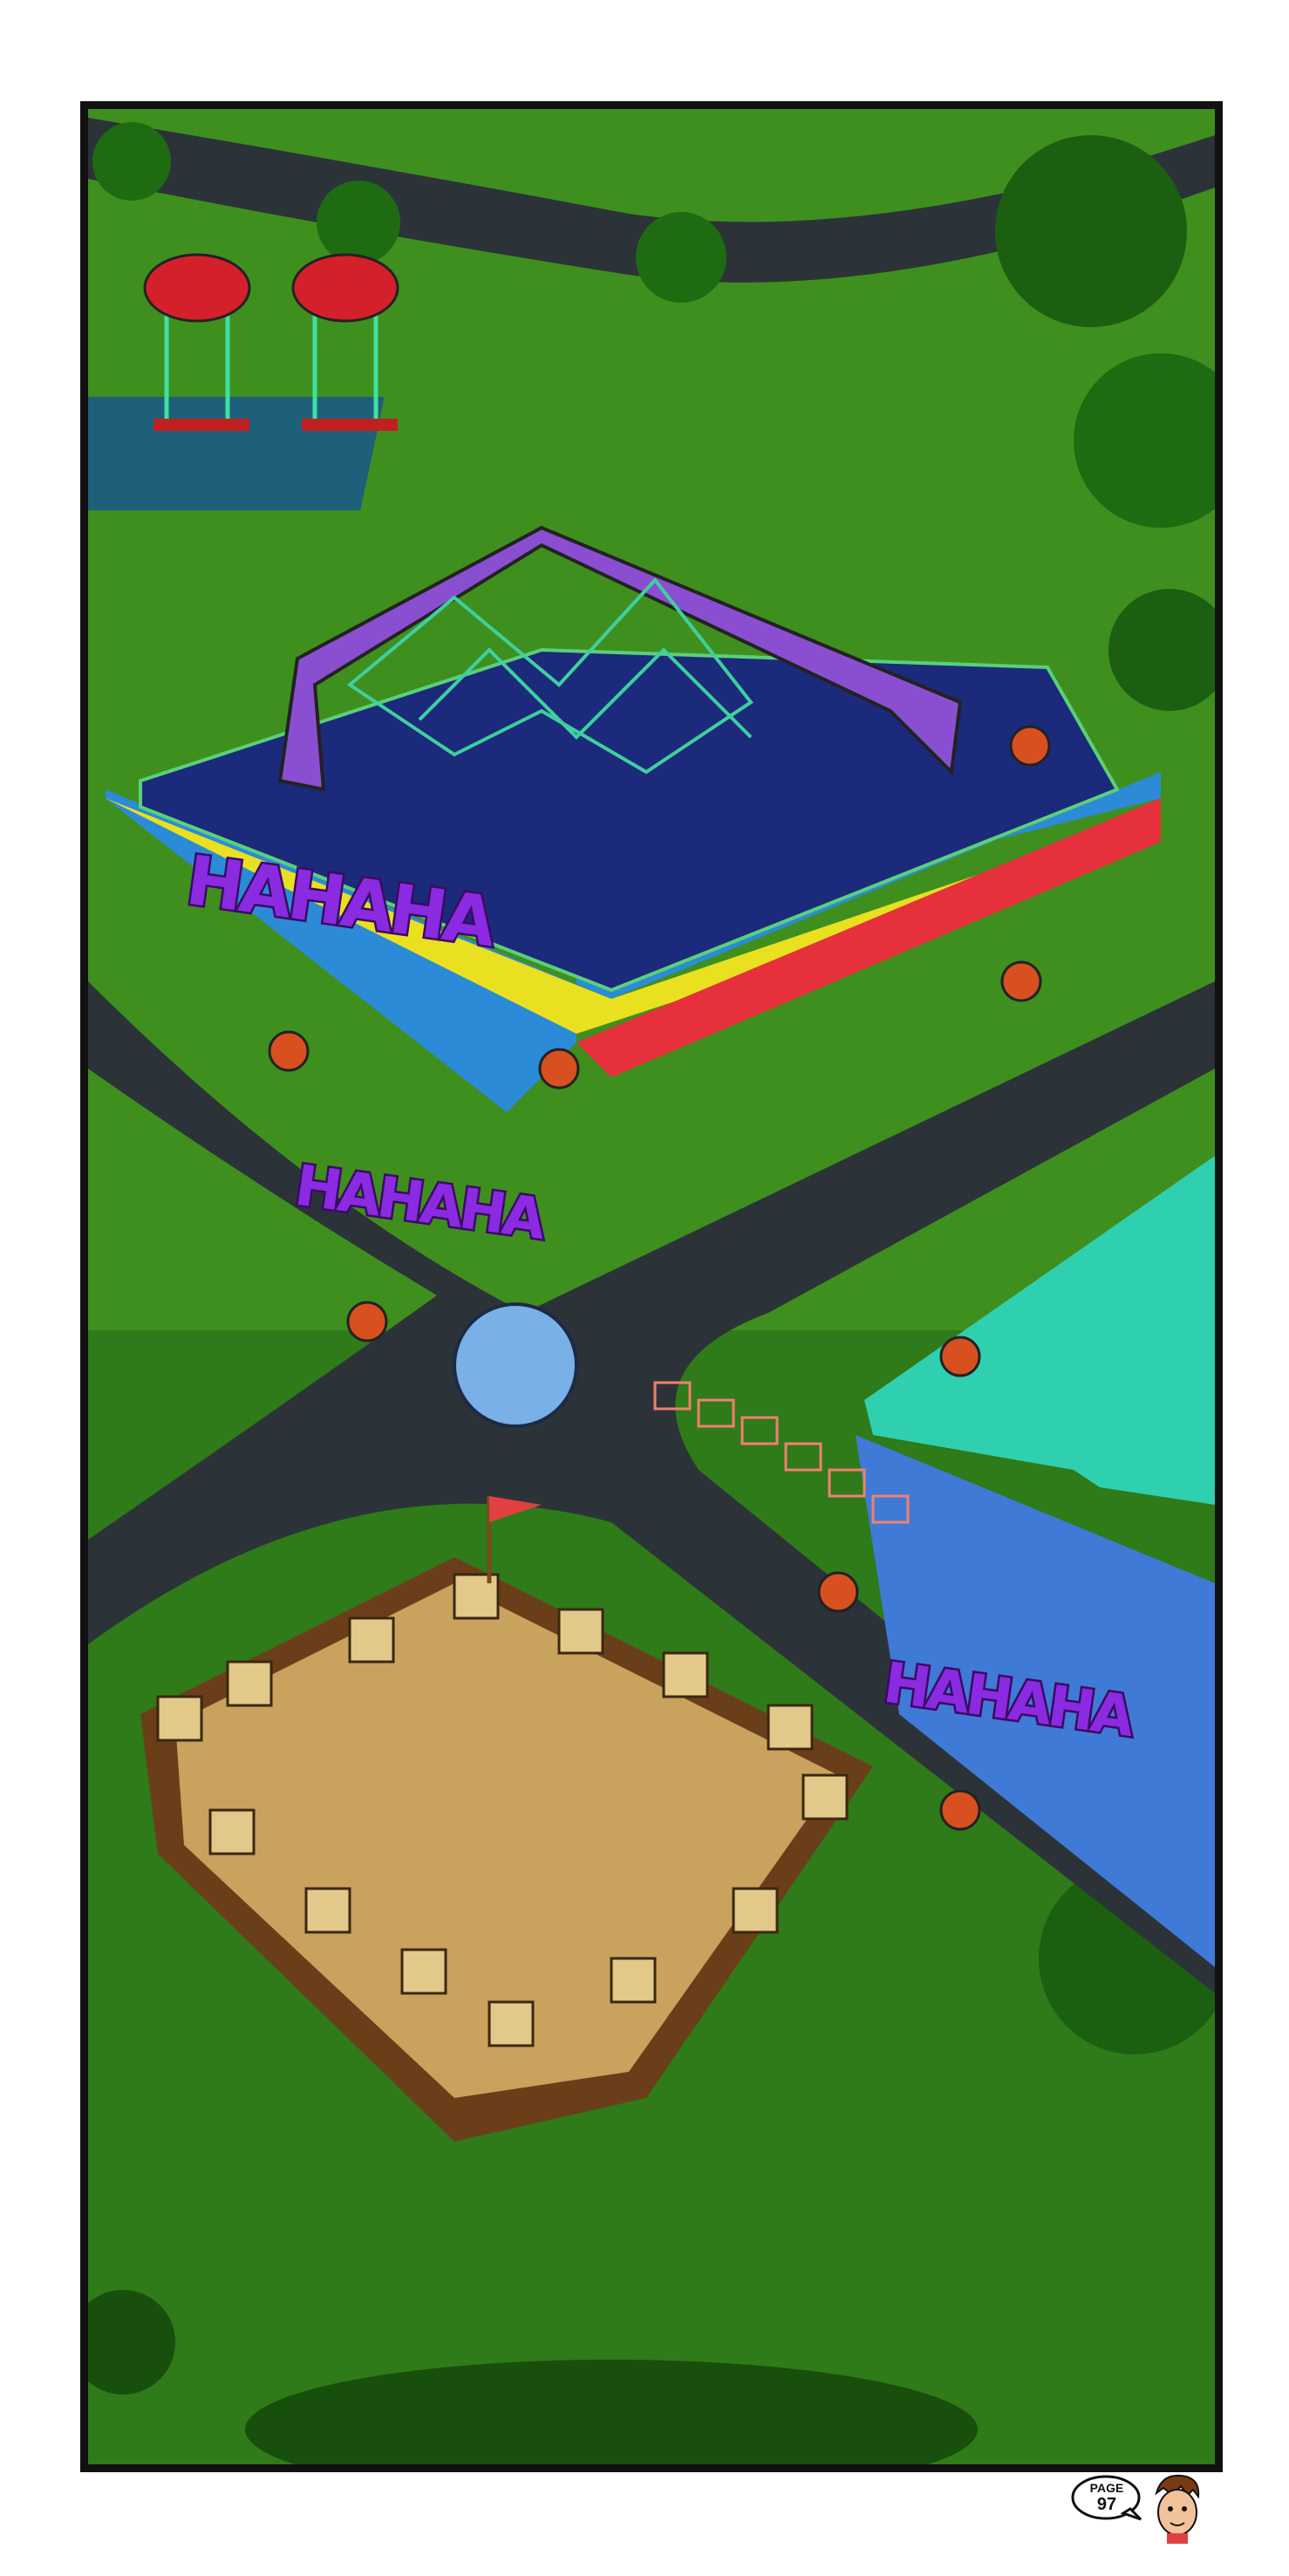 The width and height of the screenshot is (1289, 2576). What do you see at coordinates (1106, 2504) in the screenshot?
I see `page-number: 97` at bounding box center [1106, 2504].